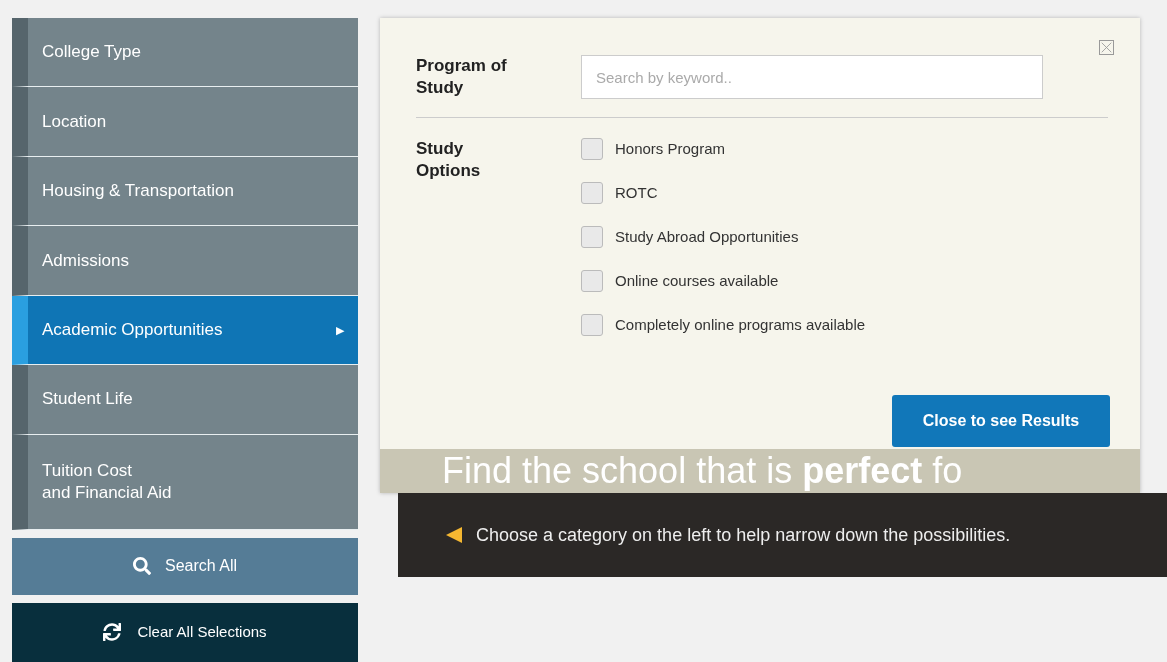 Image resolution: width=1167 pixels, height=662 pixels. What do you see at coordinates (185, 400) in the screenshot?
I see `sidebar-item: Student Life` at bounding box center [185, 400].